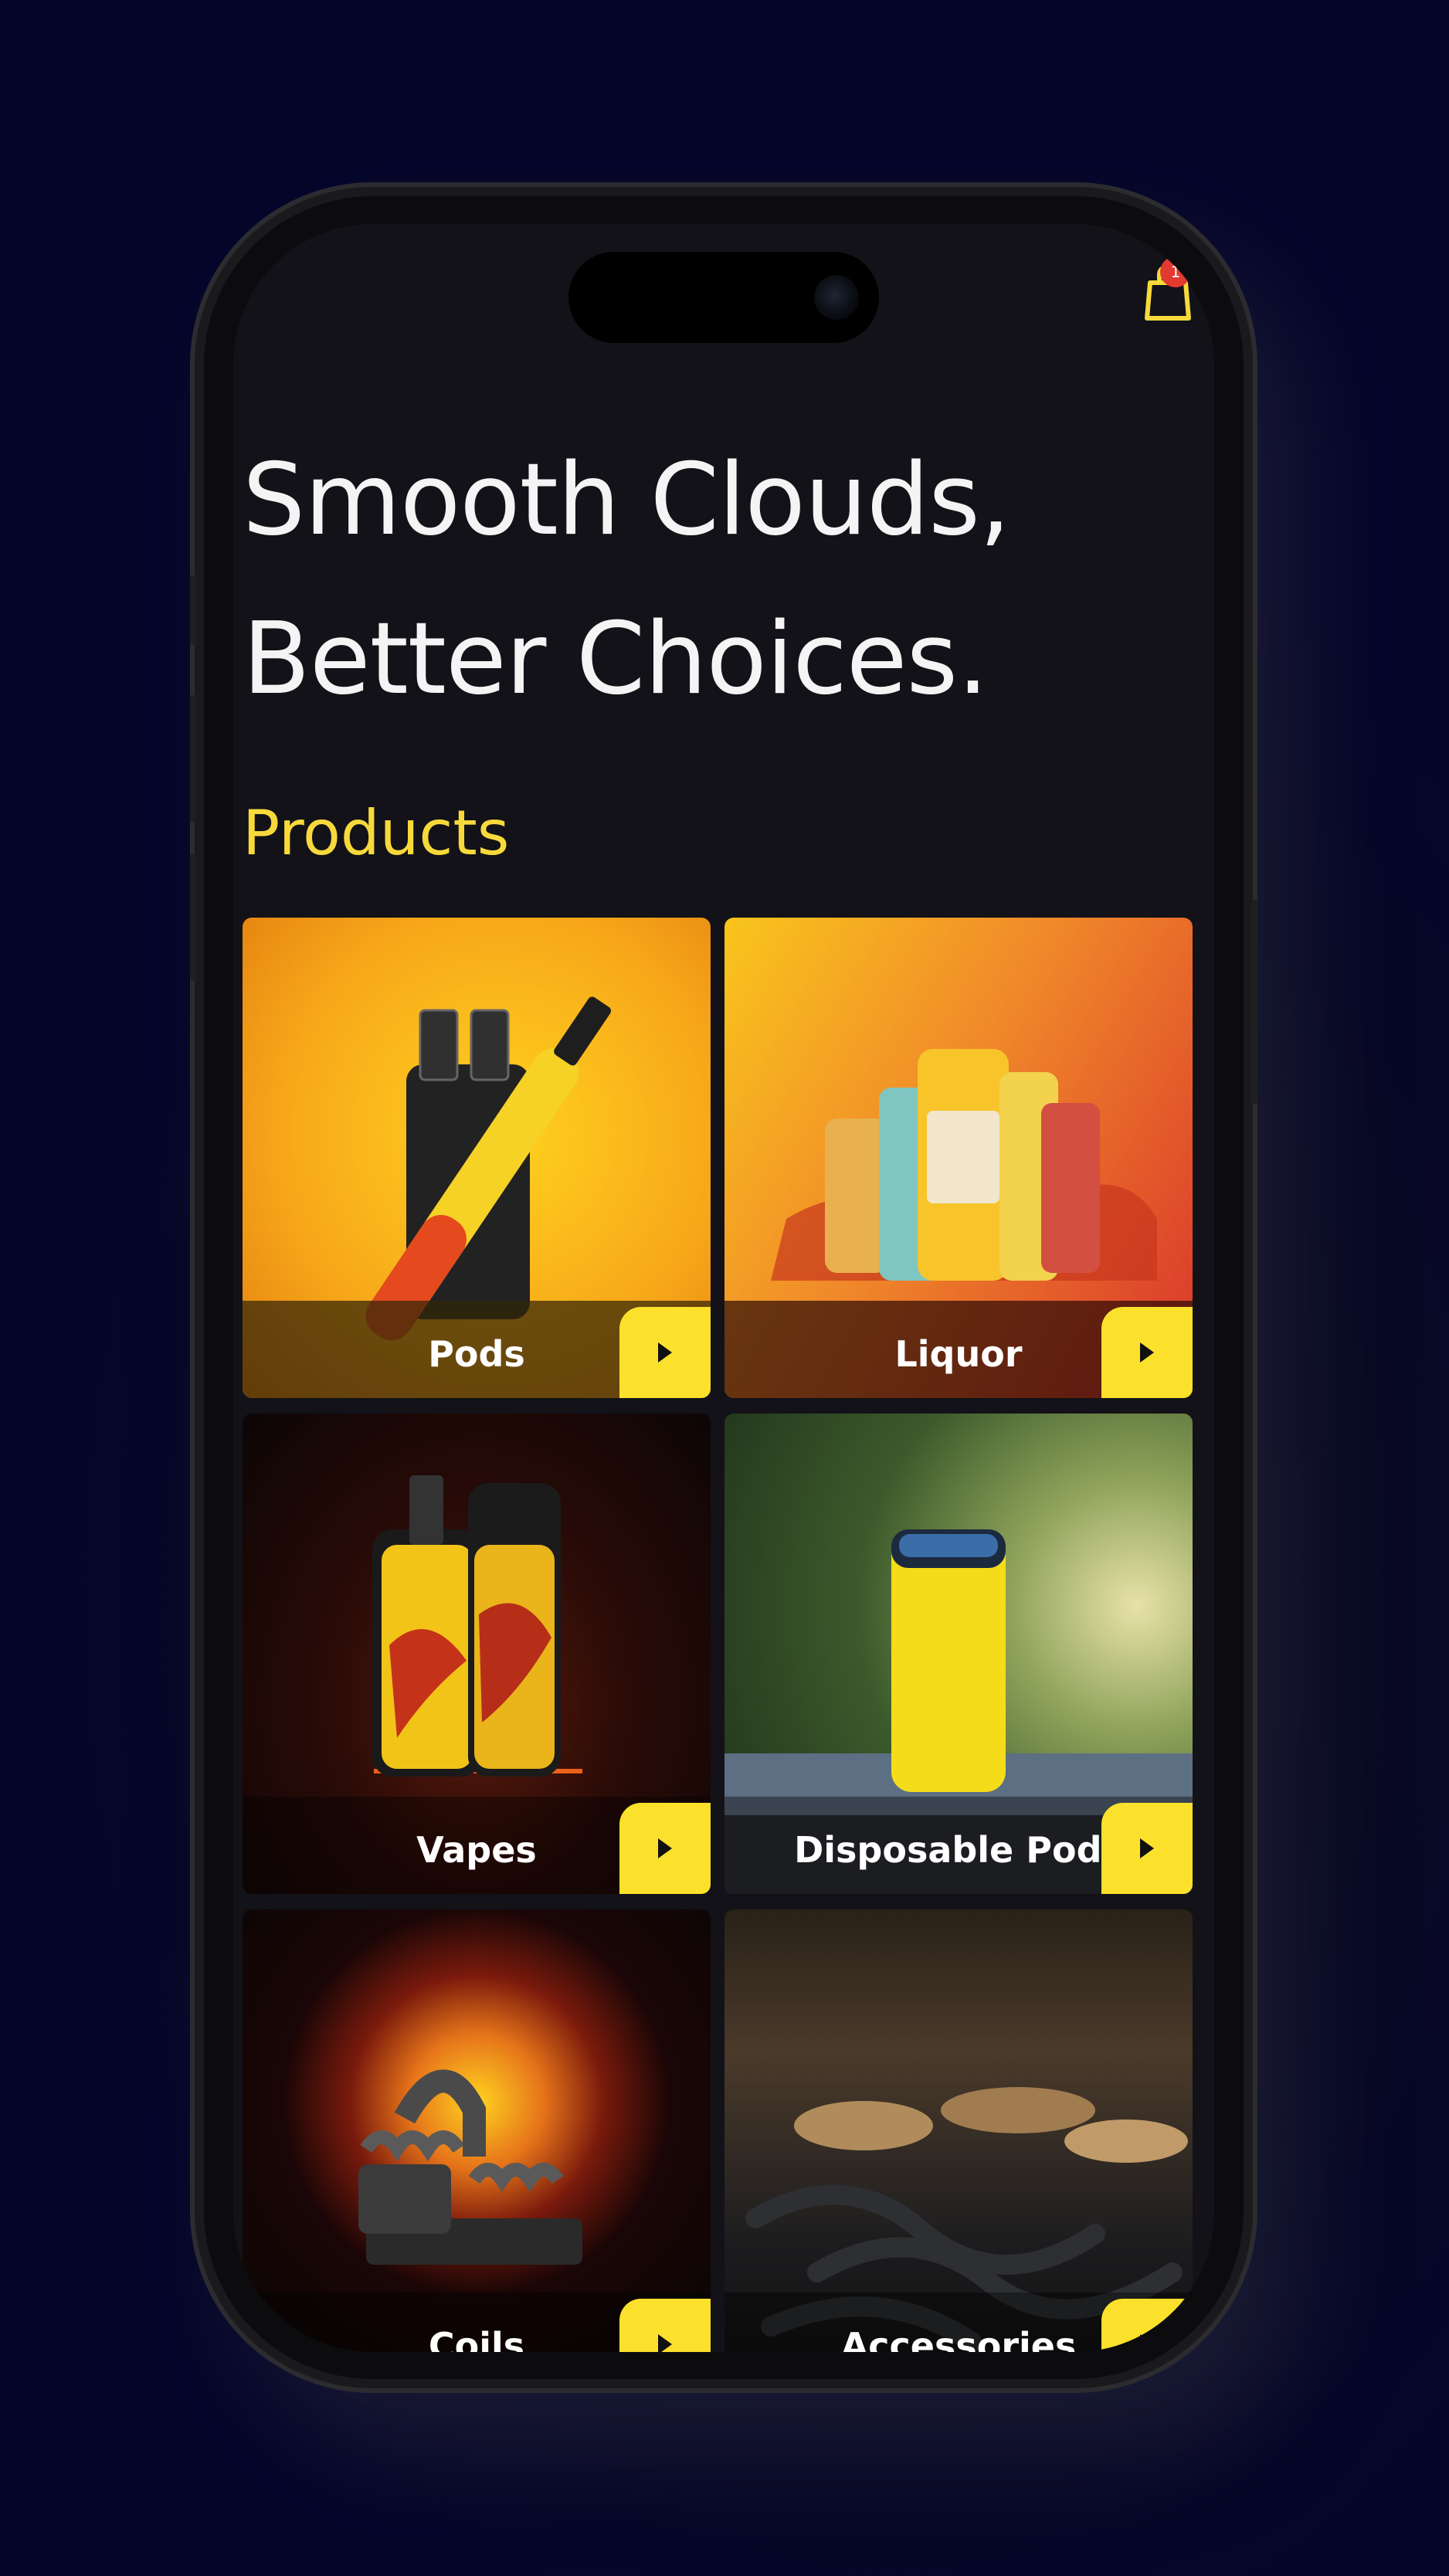  Describe the element at coordinates (958, 1654) in the screenshot. I see `product-card-disposable-pods: Disposable Pods` at that location.